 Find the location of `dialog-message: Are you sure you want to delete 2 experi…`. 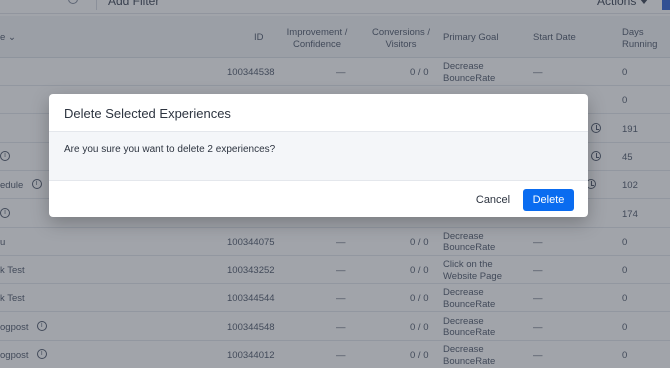

dialog-message: Are you sure you want to delete 2 experi… is located at coordinates (170, 149).